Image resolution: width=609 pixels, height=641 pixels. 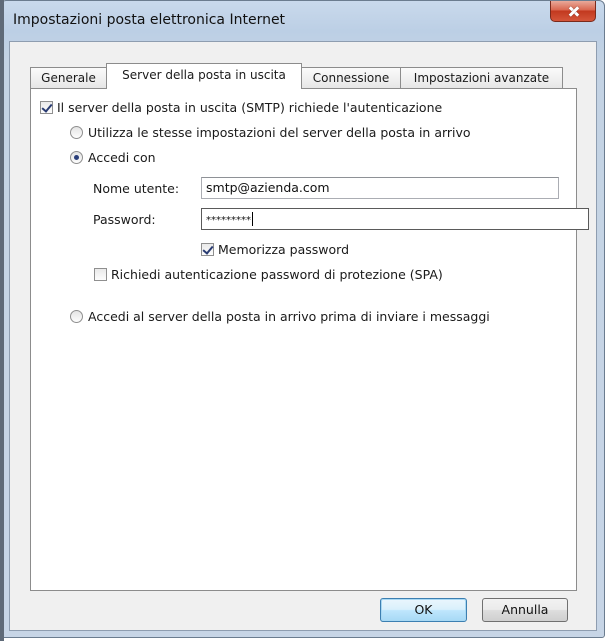 What do you see at coordinates (76, 132) in the screenshot?
I see `use-same-settings-radio` at bounding box center [76, 132].